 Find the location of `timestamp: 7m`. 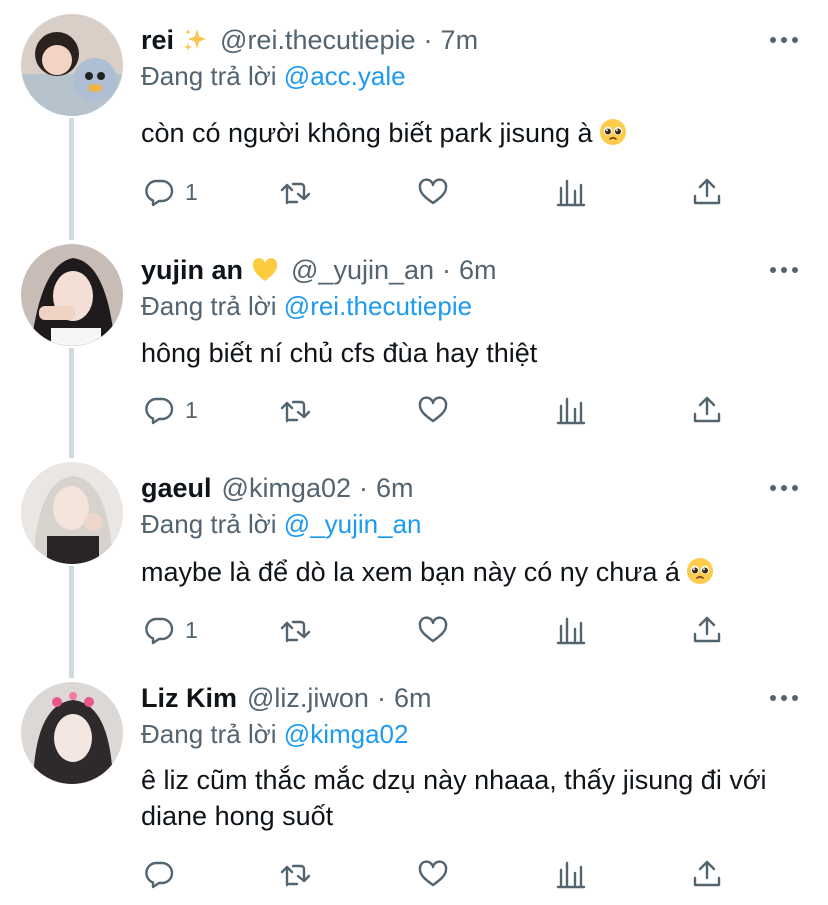

timestamp: 7m is located at coordinates (460, 40).